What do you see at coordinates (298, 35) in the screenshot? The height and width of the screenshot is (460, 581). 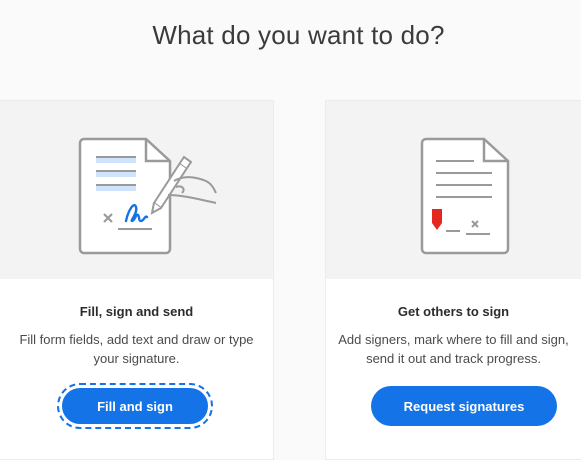 I see `page-heading: What do you want to do?` at bounding box center [298, 35].